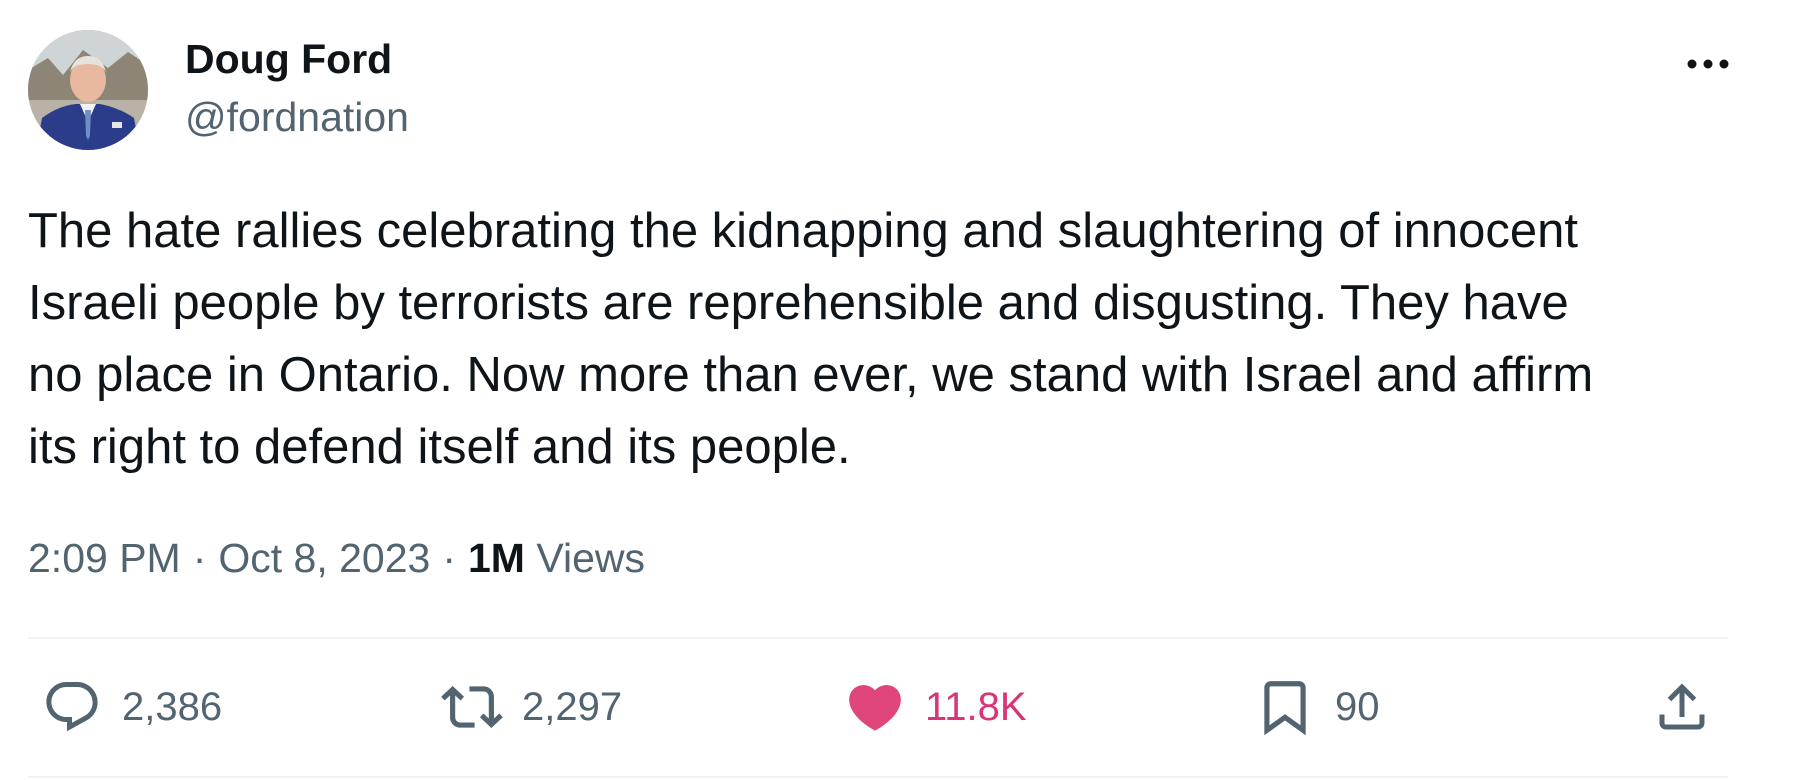 Image resolution: width=1794 pixels, height=780 pixels. I want to click on bookmark-icon, so click(1285, 707).